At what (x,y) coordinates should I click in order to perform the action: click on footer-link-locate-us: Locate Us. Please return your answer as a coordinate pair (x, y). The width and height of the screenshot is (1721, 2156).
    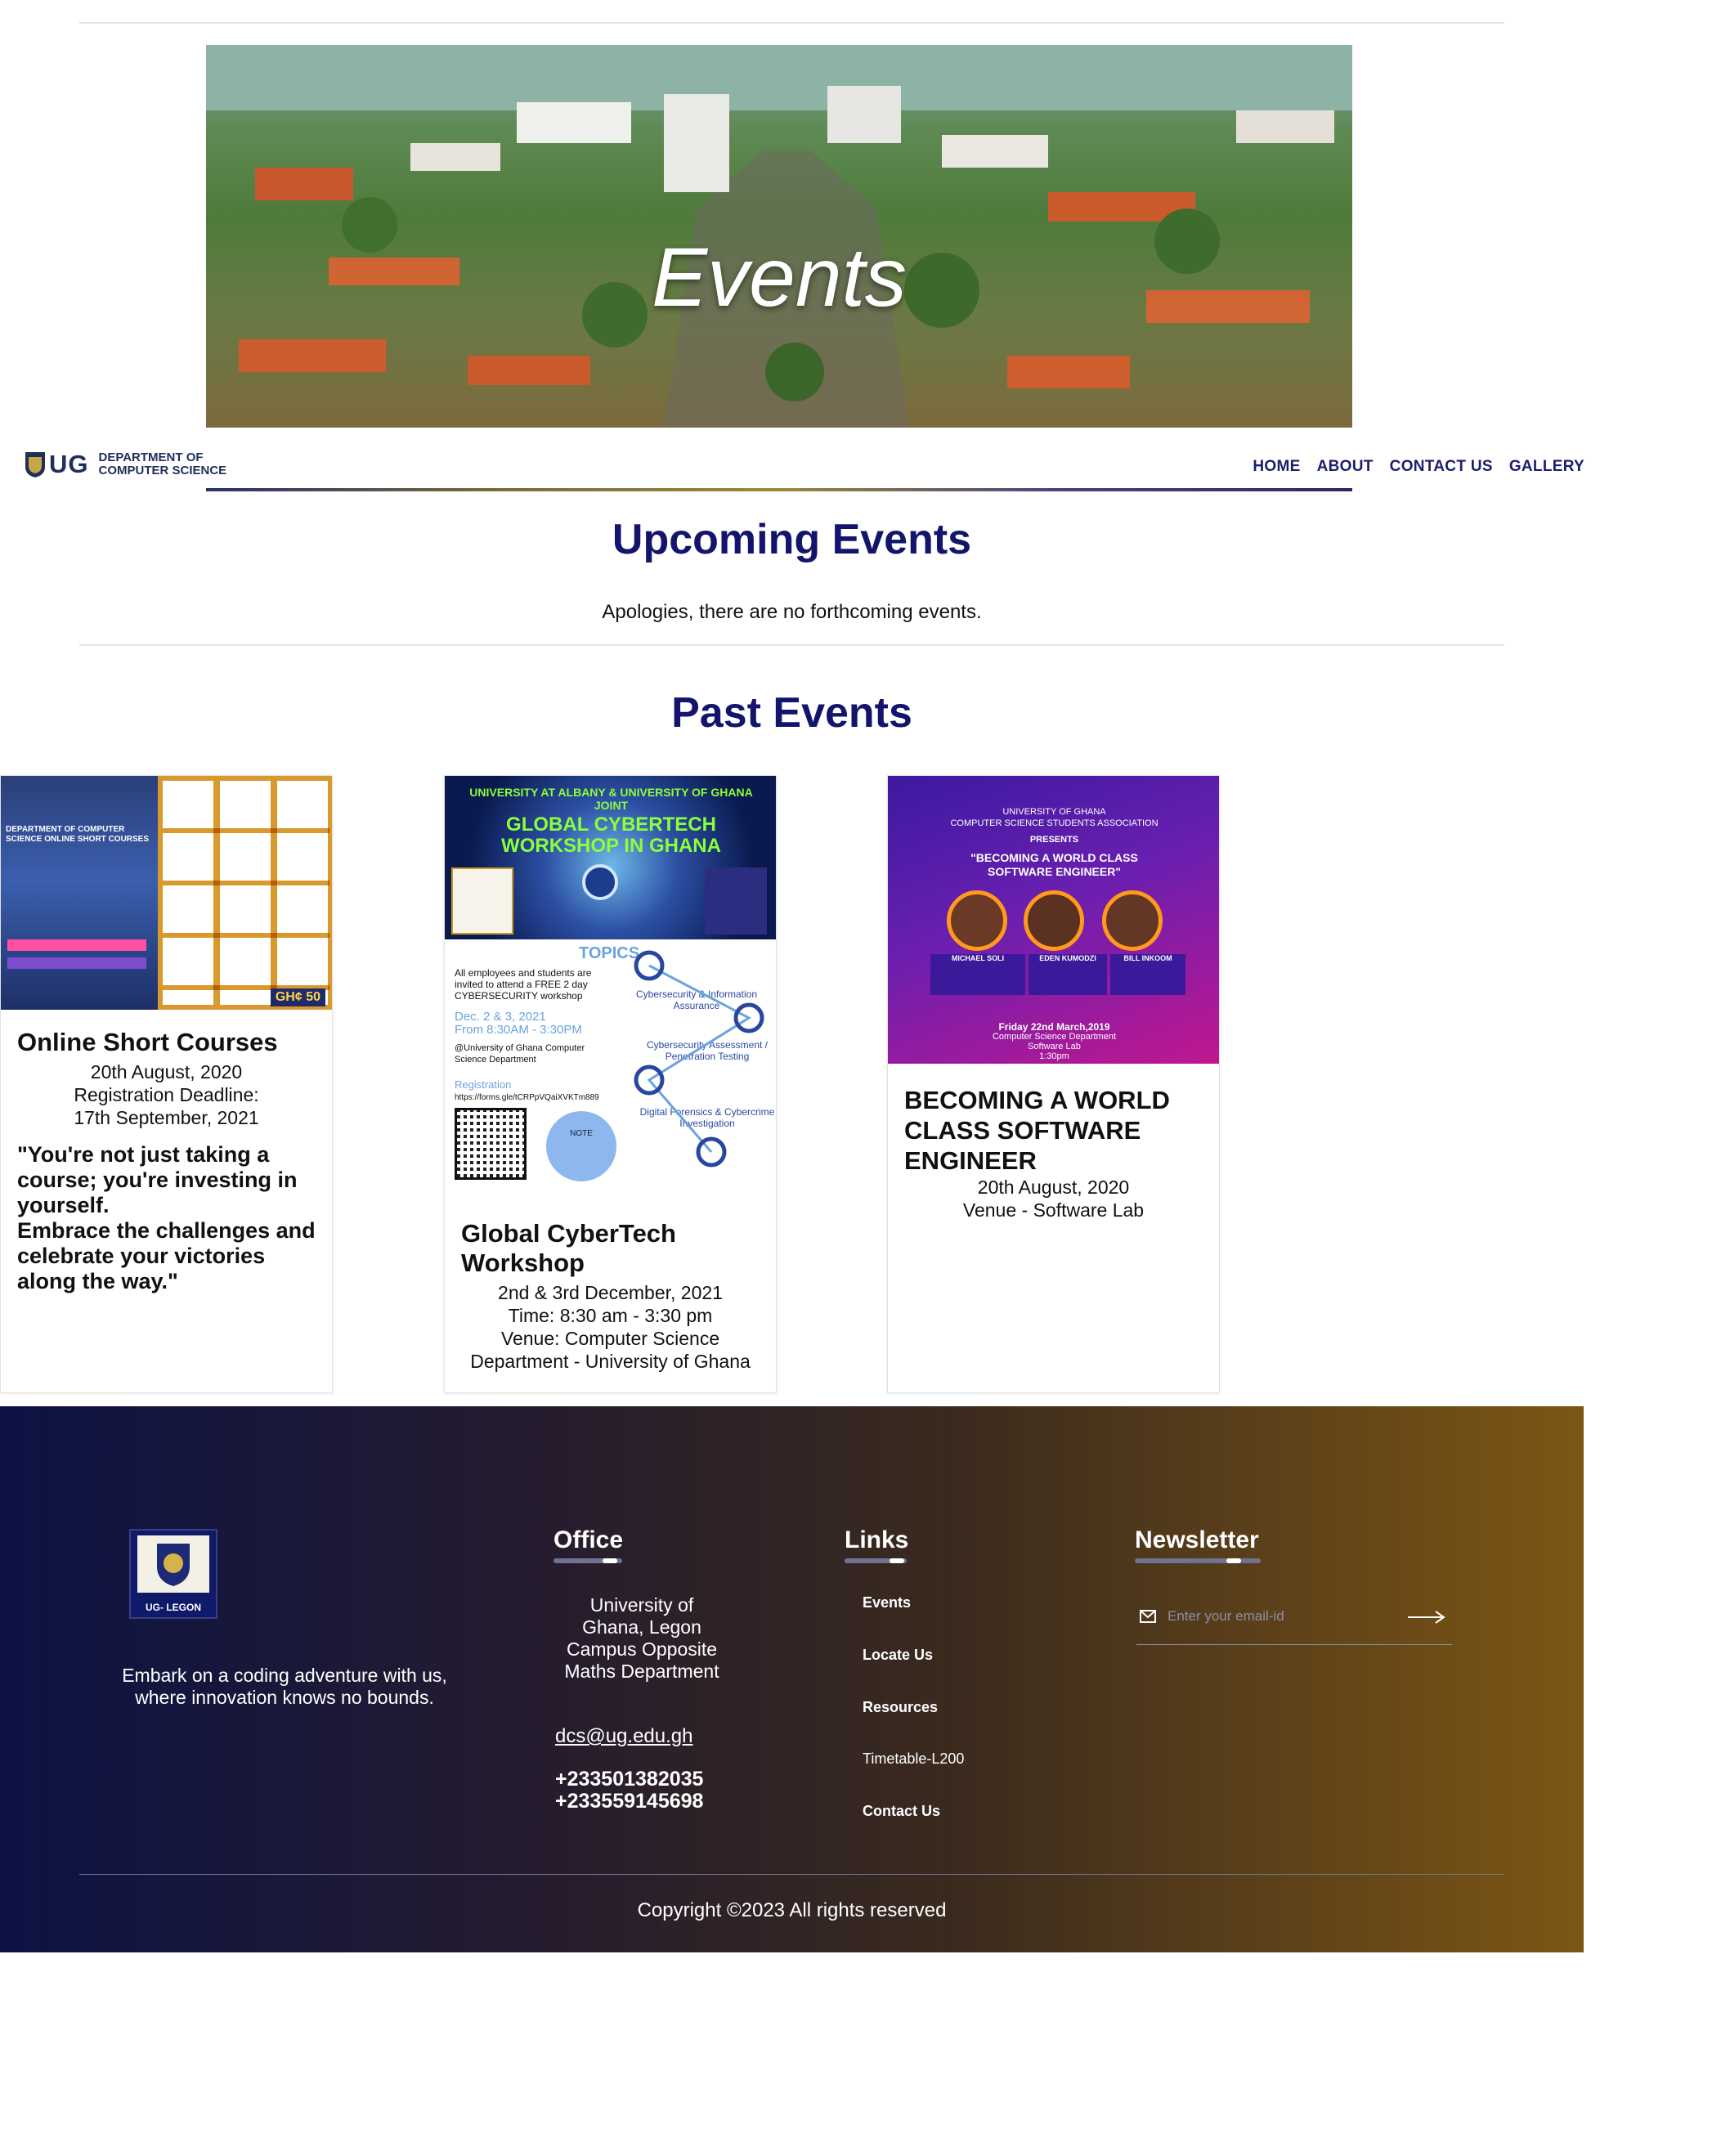
    Looking at the image, I should click on (898, 1655).